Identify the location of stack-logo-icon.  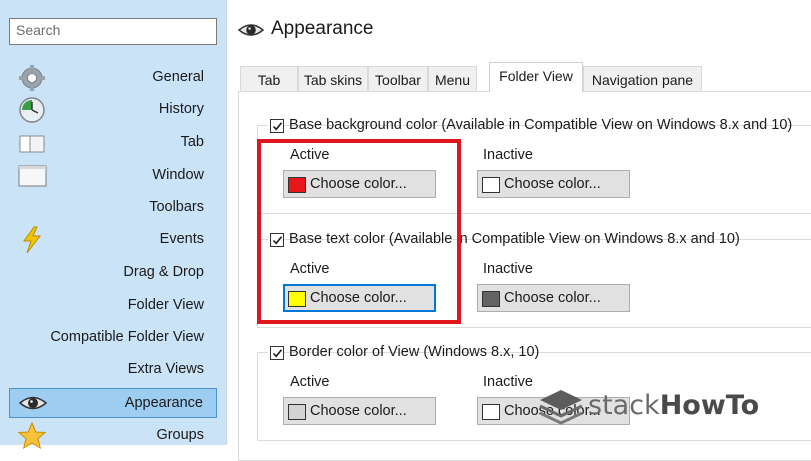
(561, 409).